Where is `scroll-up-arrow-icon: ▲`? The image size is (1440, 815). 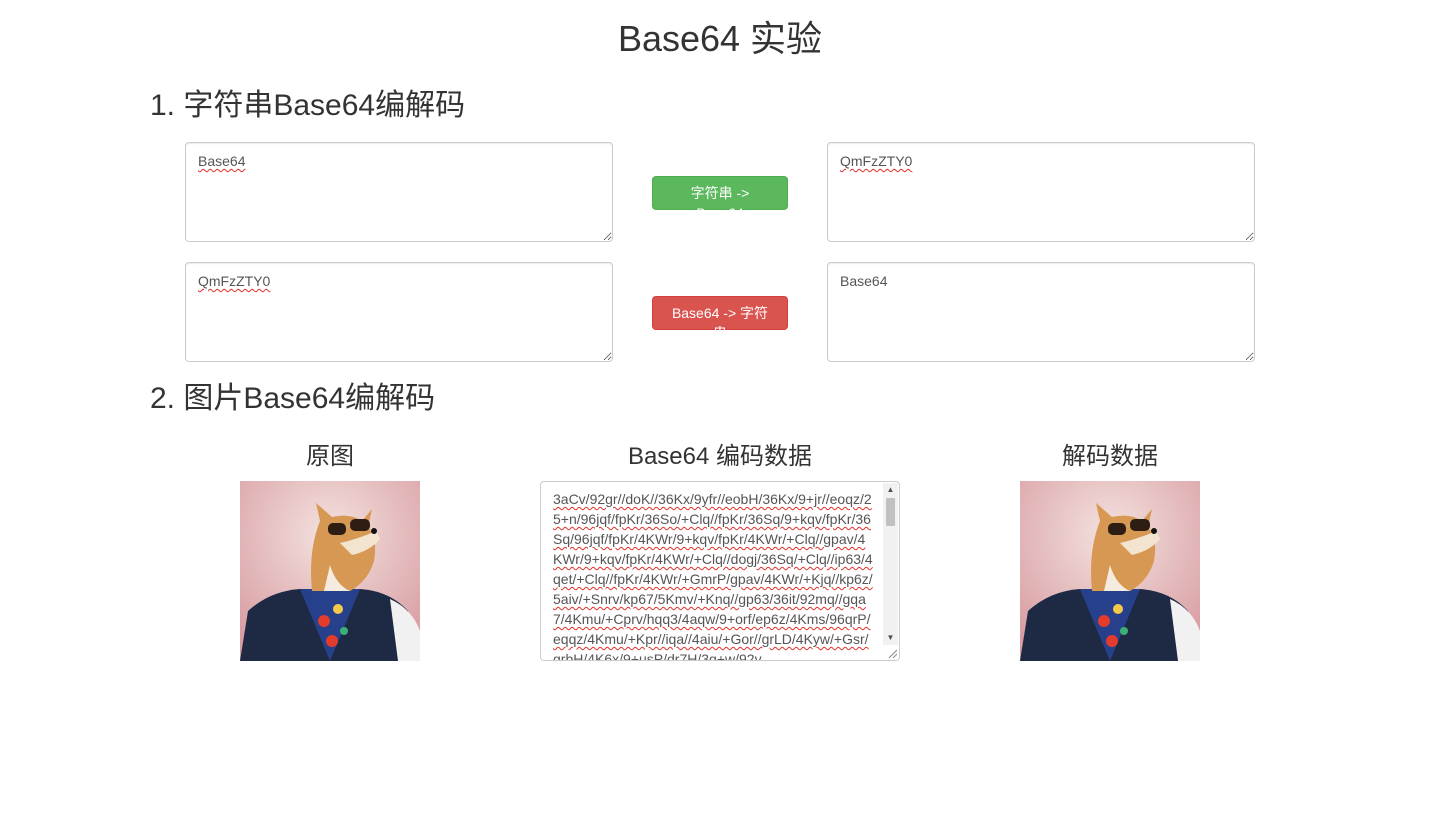
scroll-up-arrow-icon: ▲ is located at coordinates (890, 490).